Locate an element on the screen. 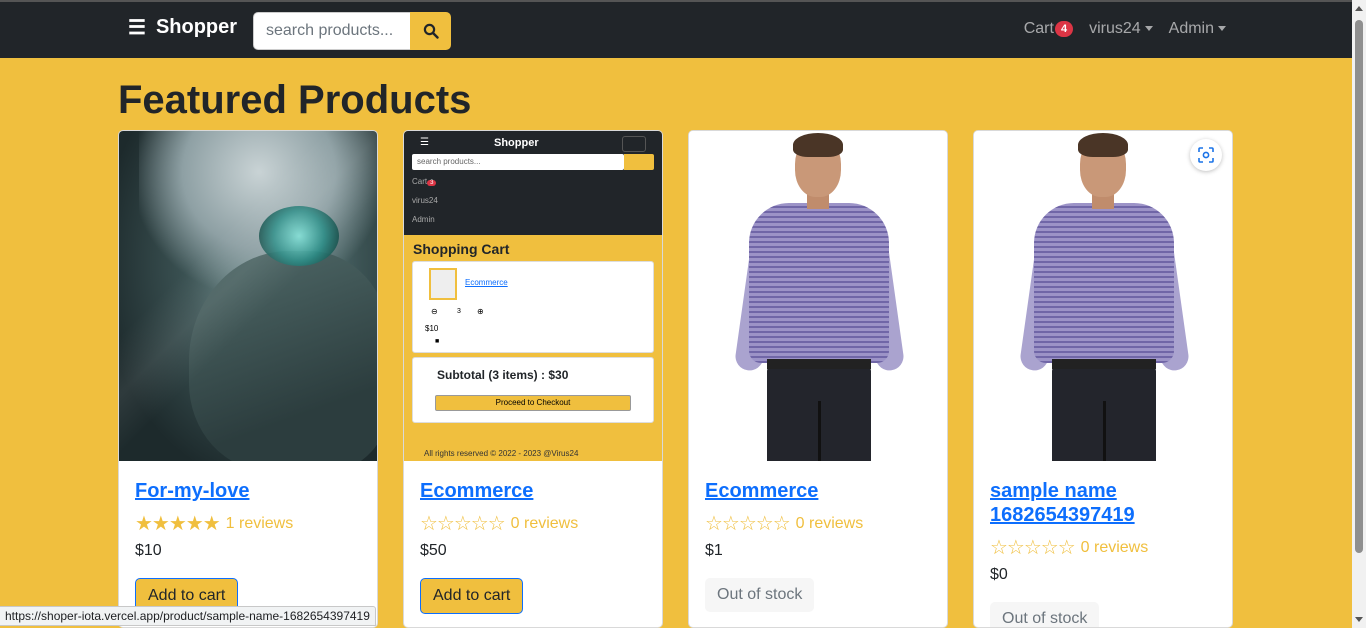  product-price: $10 is located at coordinates (148, 550).